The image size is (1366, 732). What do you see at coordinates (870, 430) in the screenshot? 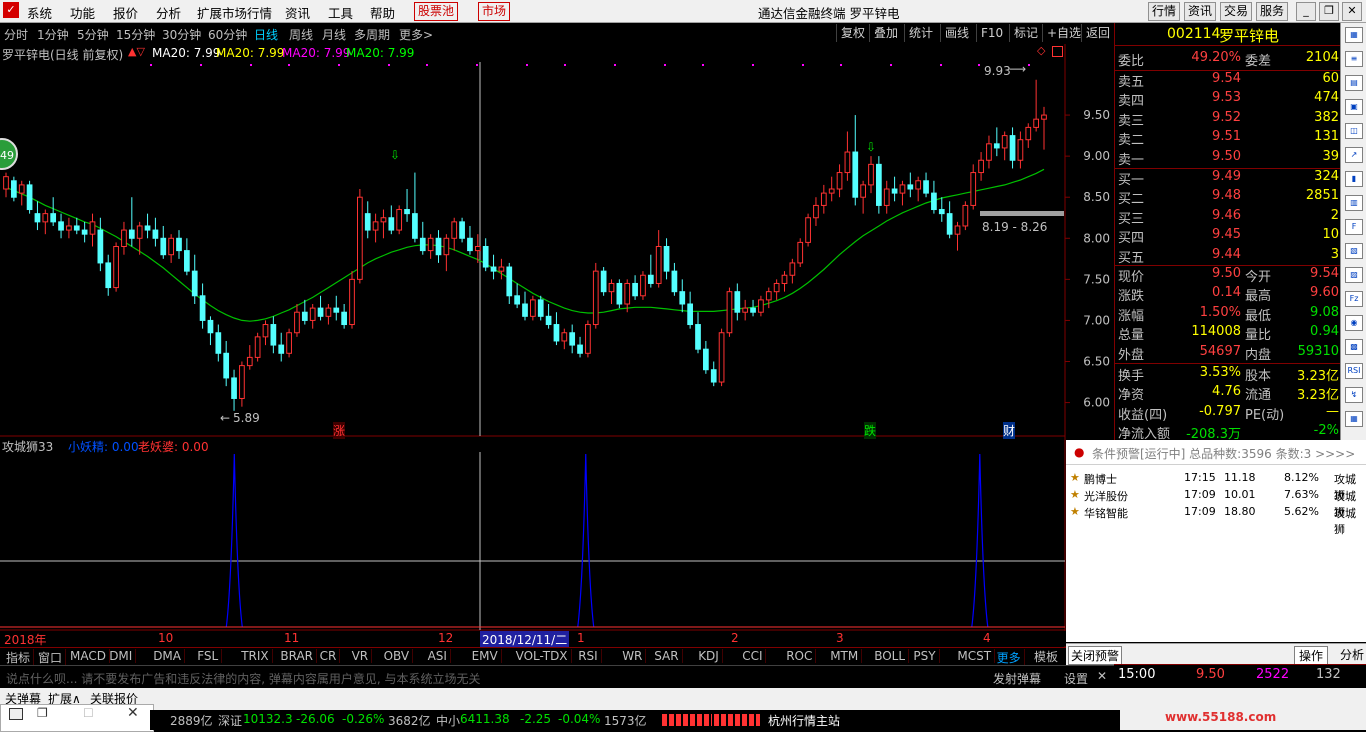
I see `event-marker-down: 跌` at bounding box center [870, 430].